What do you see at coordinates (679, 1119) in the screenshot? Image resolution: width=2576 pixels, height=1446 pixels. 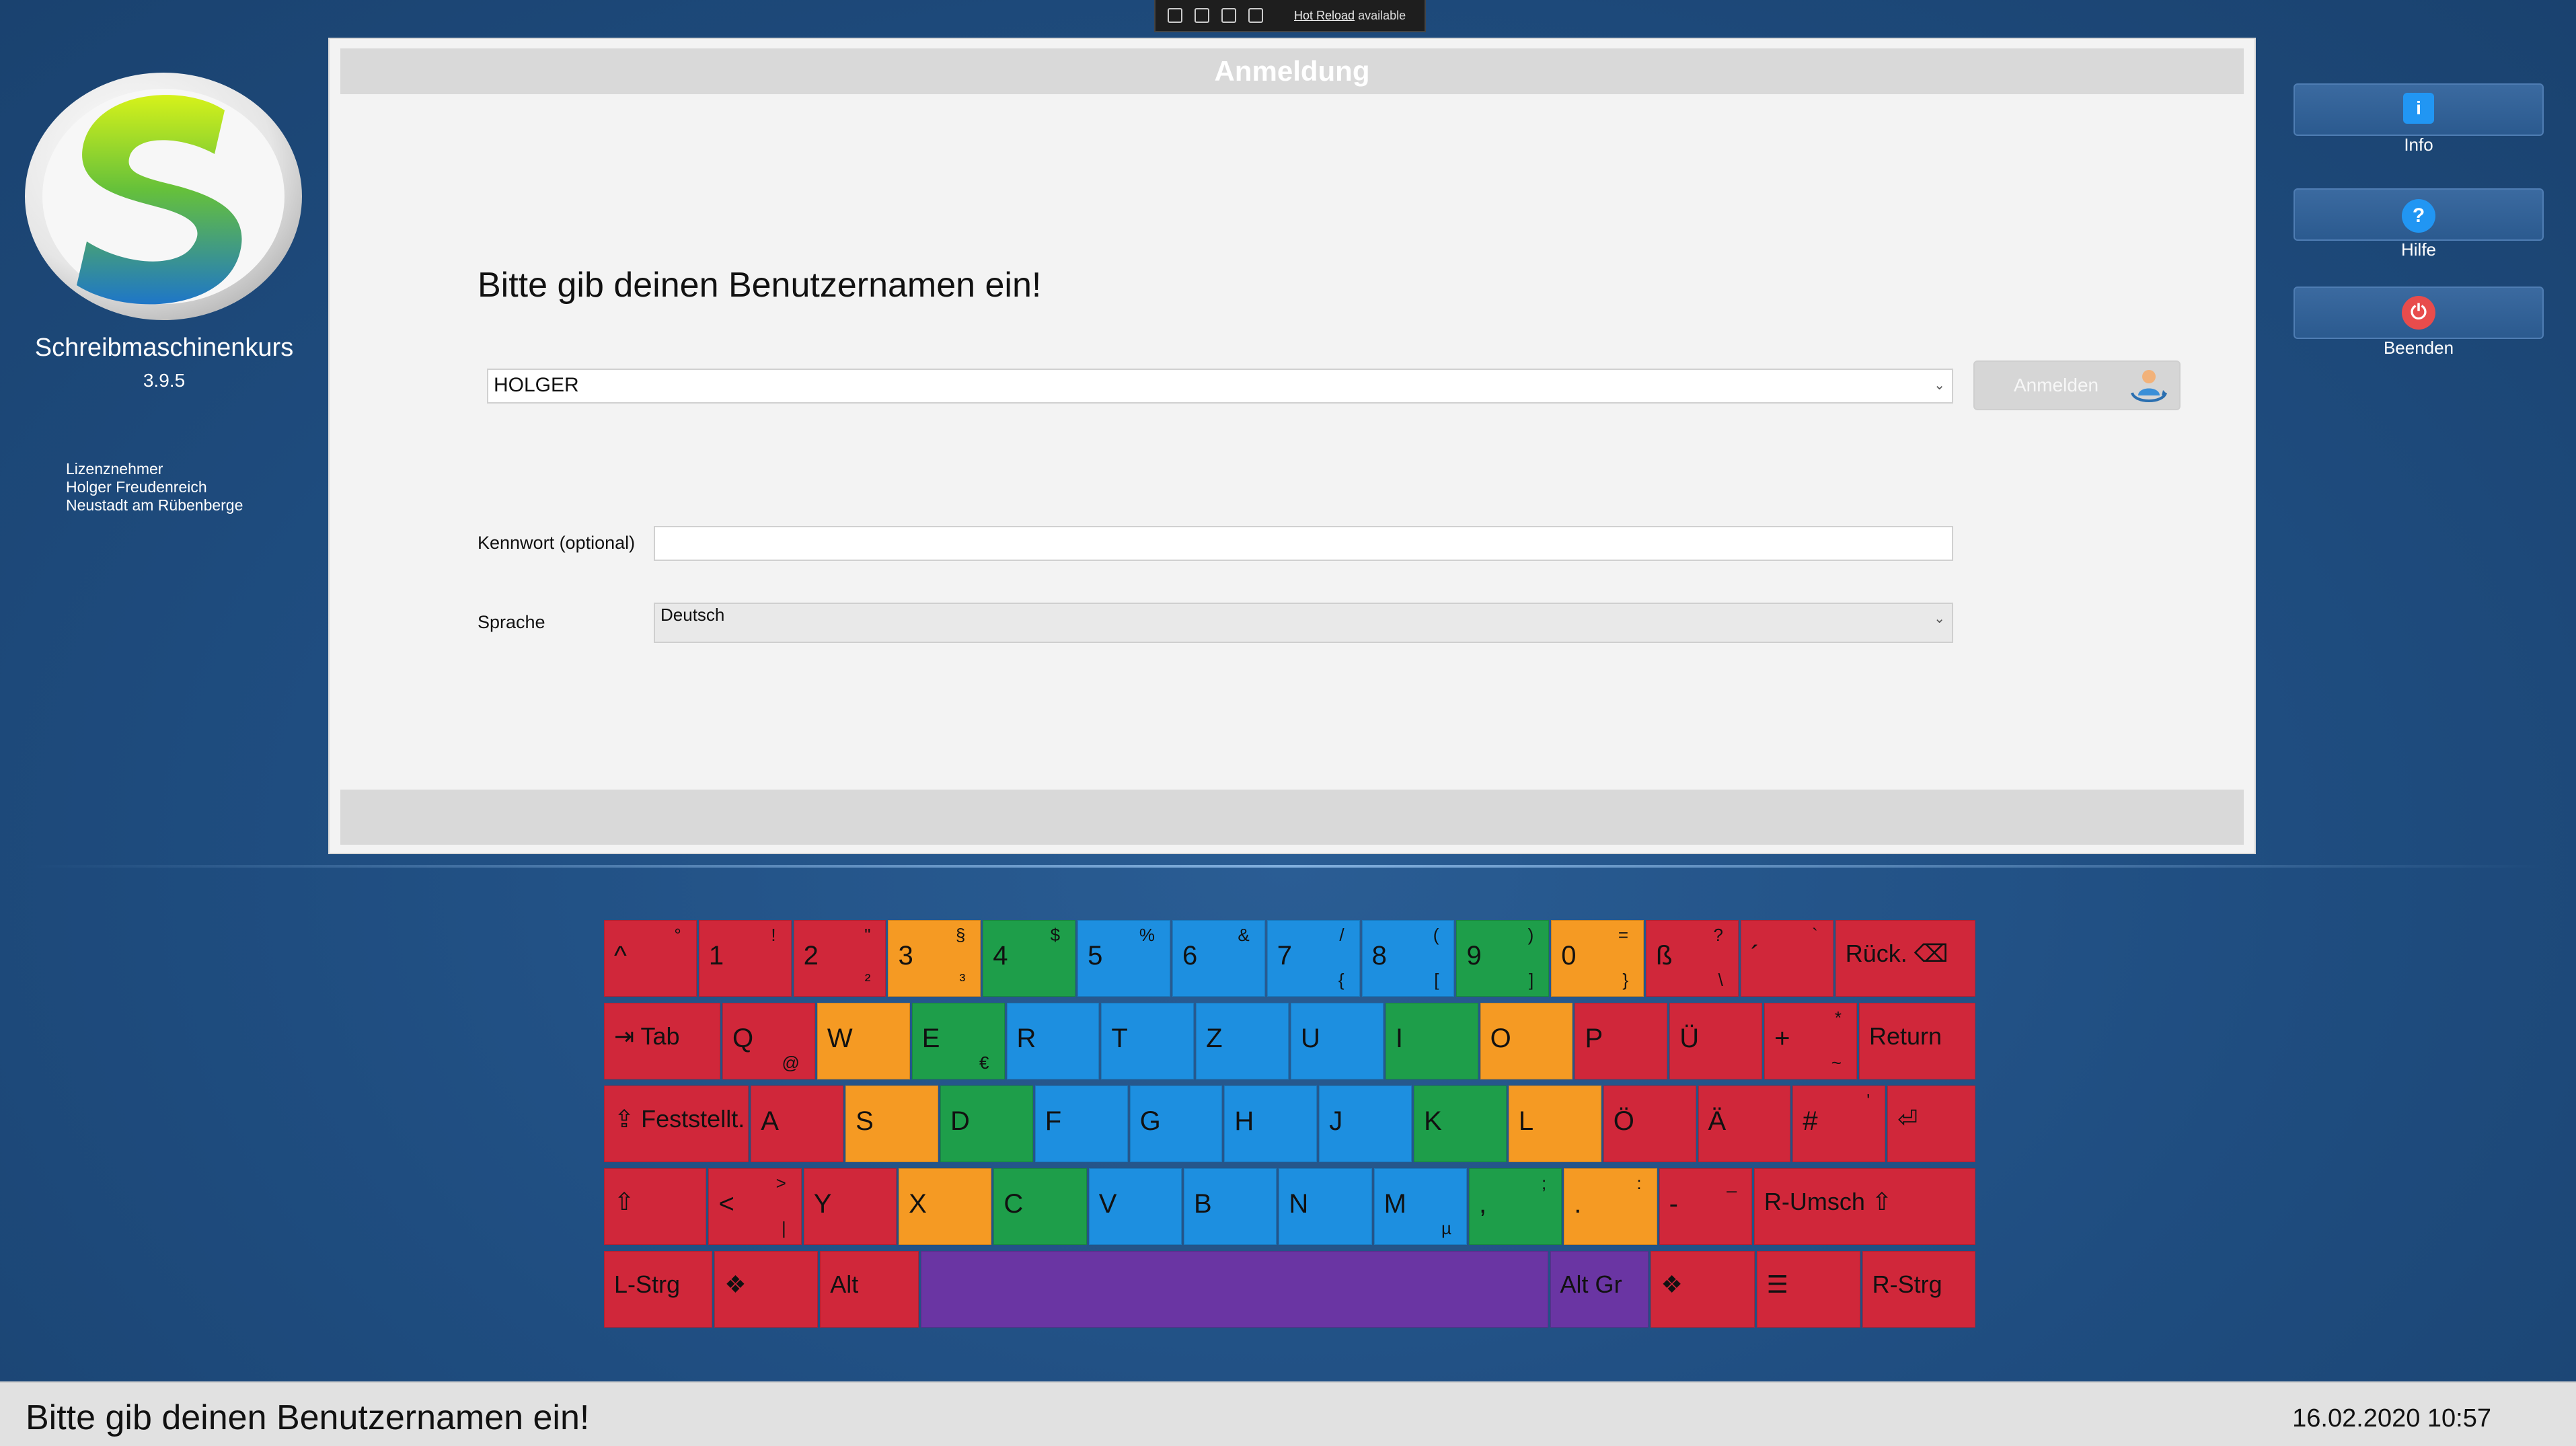 I see `key-label: ⇪ Feststellt.` at bounding box center [679, 1119].